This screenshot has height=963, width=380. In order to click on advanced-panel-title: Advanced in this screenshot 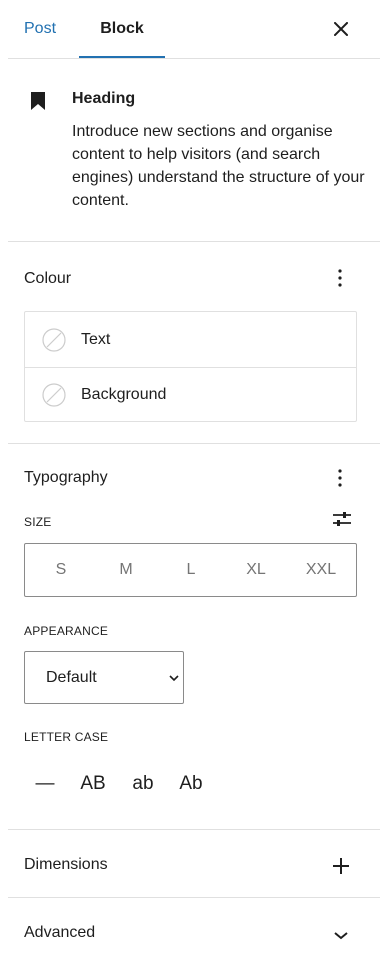, I will do `click(60, 932)`.